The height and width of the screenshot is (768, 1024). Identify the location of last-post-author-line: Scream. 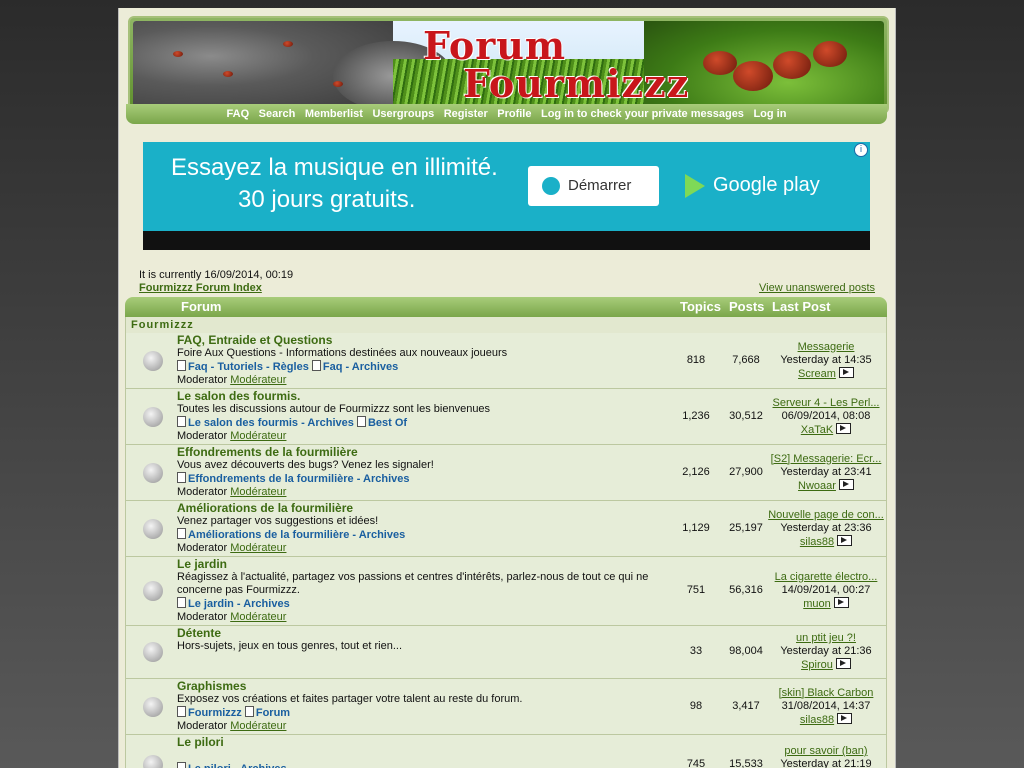
(826, 373).